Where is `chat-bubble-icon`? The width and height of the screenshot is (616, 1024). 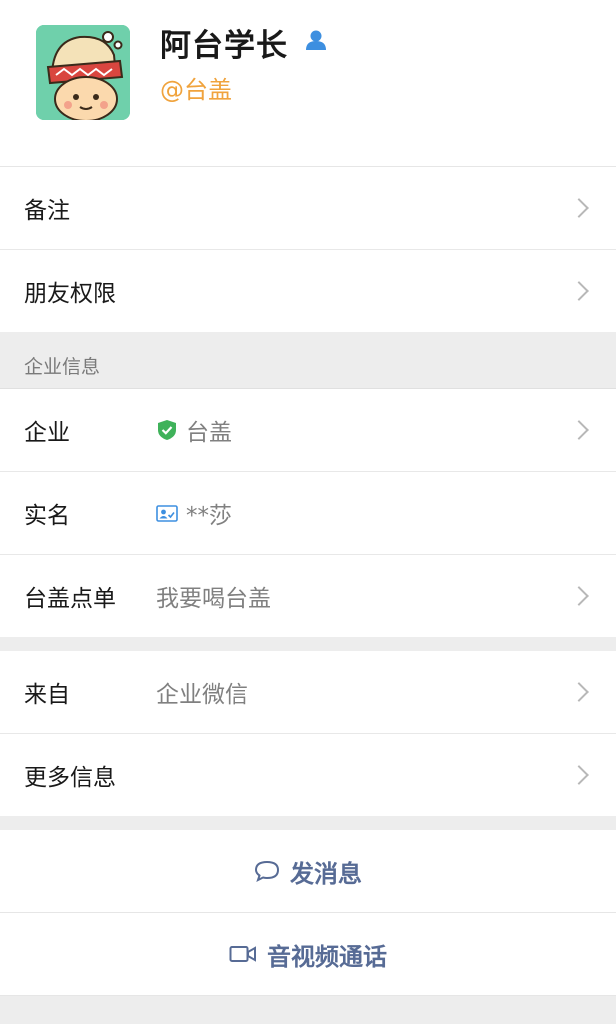 chat-bubble-icon is located at coordinates (267, 871).